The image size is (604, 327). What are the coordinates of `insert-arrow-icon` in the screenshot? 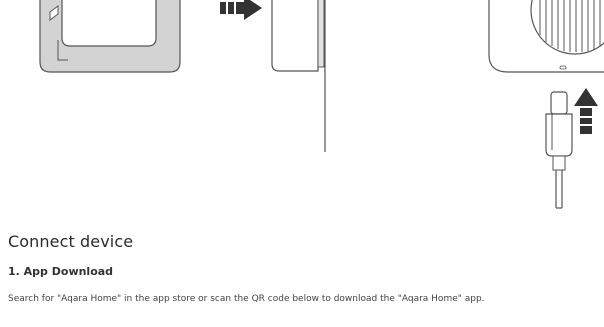 It's located at (241, 10).